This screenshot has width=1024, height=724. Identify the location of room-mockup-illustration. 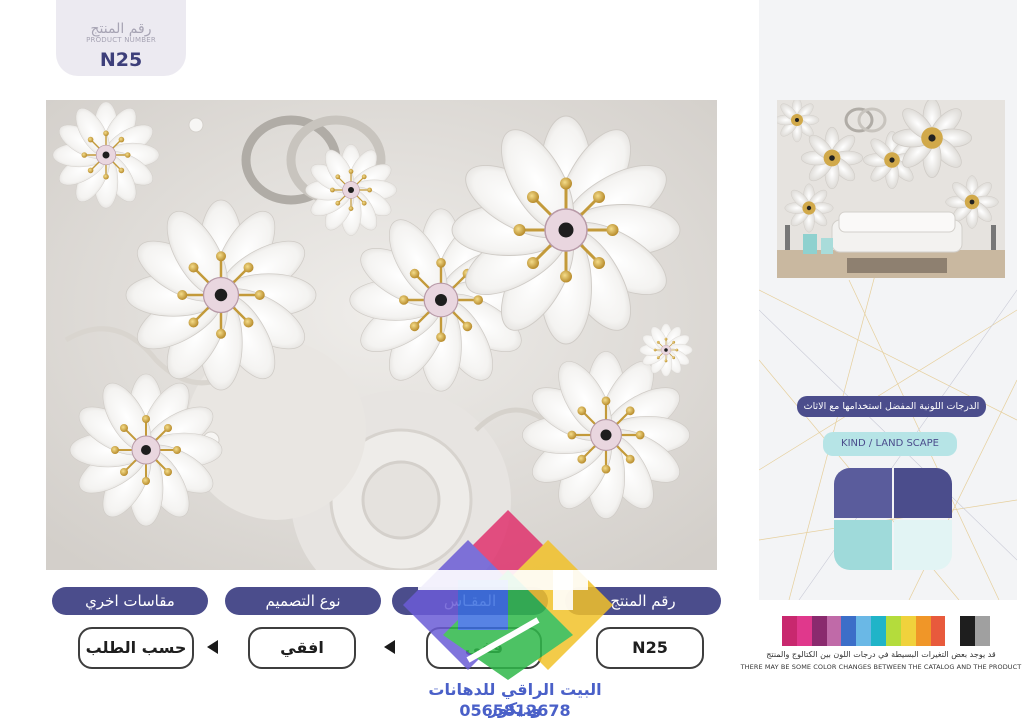
(891, 189).